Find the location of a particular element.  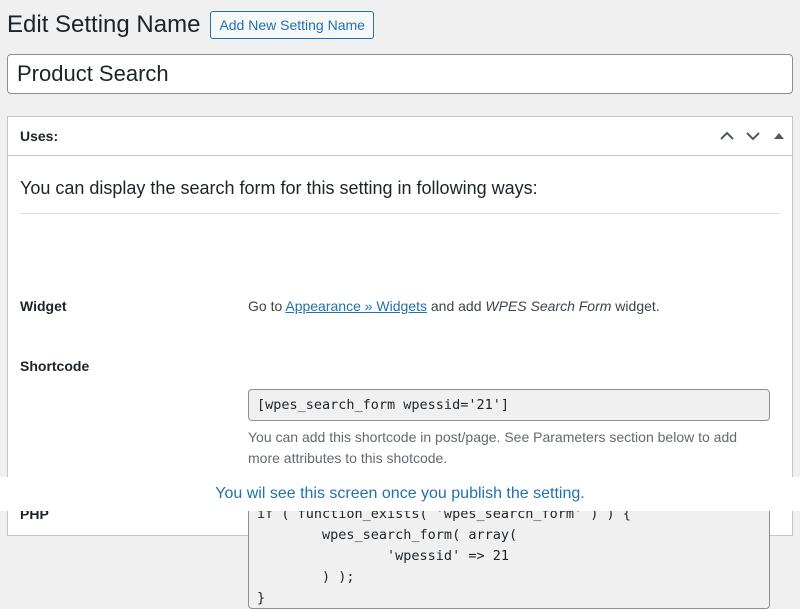

shortcode-input: [wpes_search_form wpessid='21'] is located at coordinates (509, 405).